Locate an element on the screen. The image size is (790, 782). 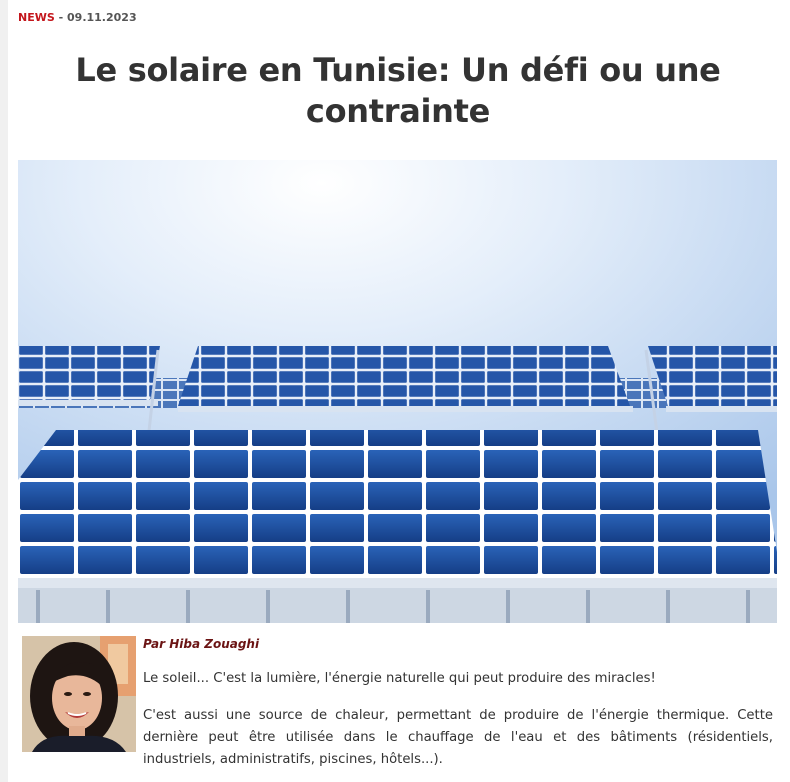
article-date: 09.11.2023 is located at coordinates (102, 17).